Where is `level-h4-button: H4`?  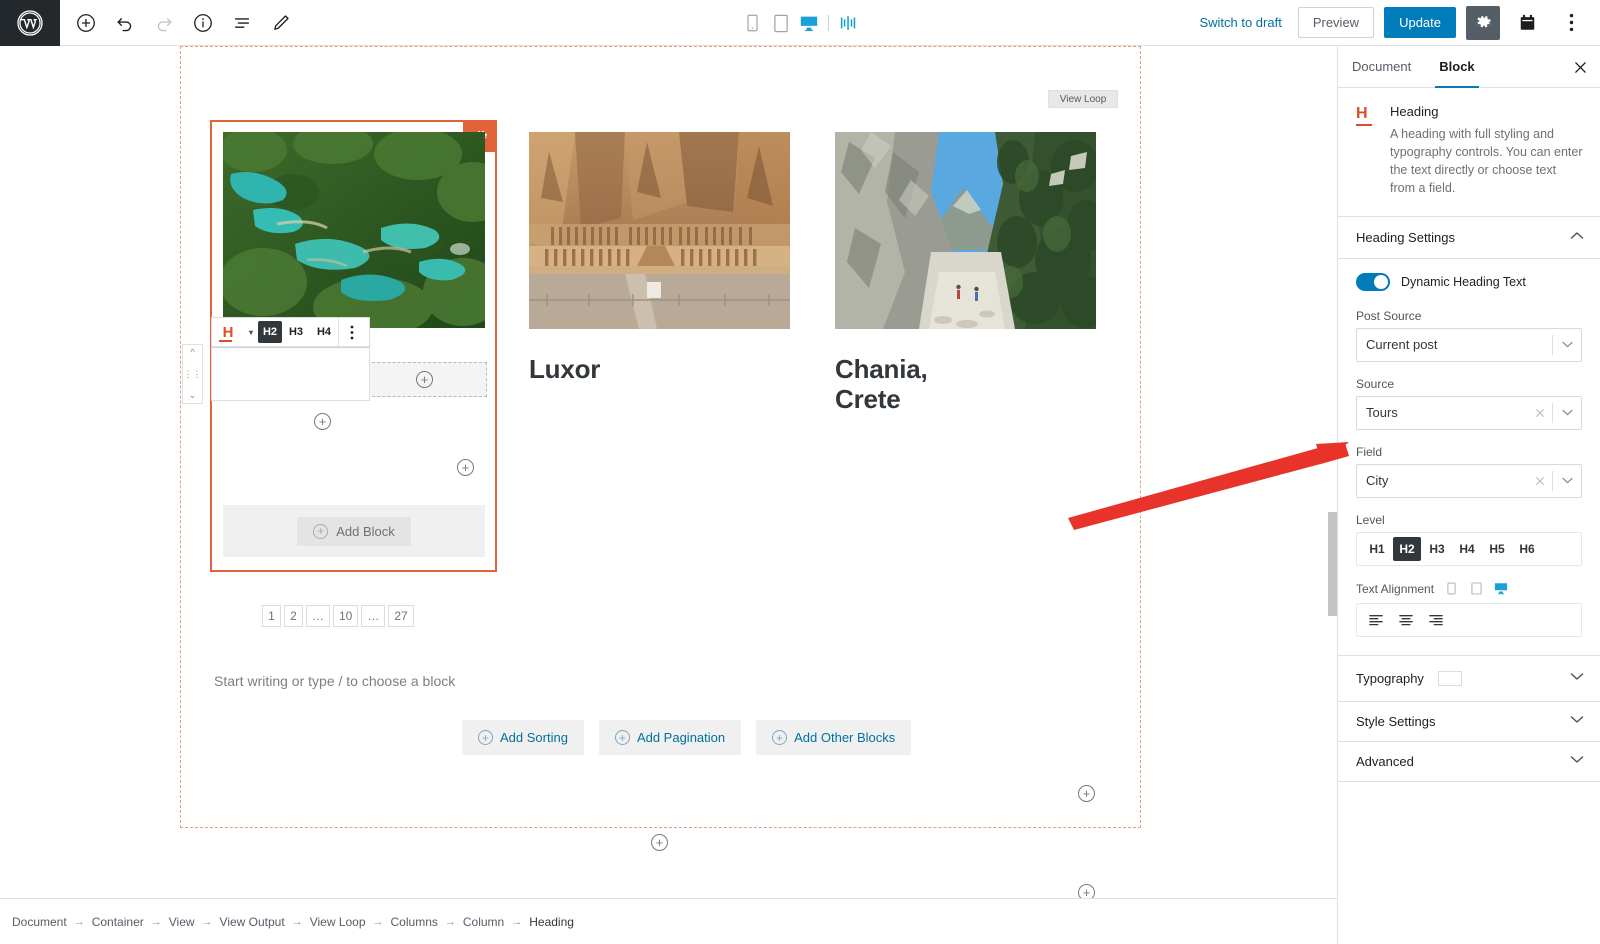
level-h4-button: H4 is located at coordinates (1467, 549).